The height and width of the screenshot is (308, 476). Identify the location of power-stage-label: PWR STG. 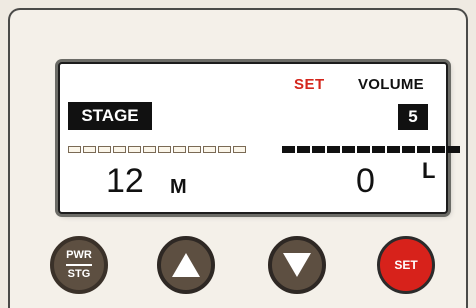
(79, 265).